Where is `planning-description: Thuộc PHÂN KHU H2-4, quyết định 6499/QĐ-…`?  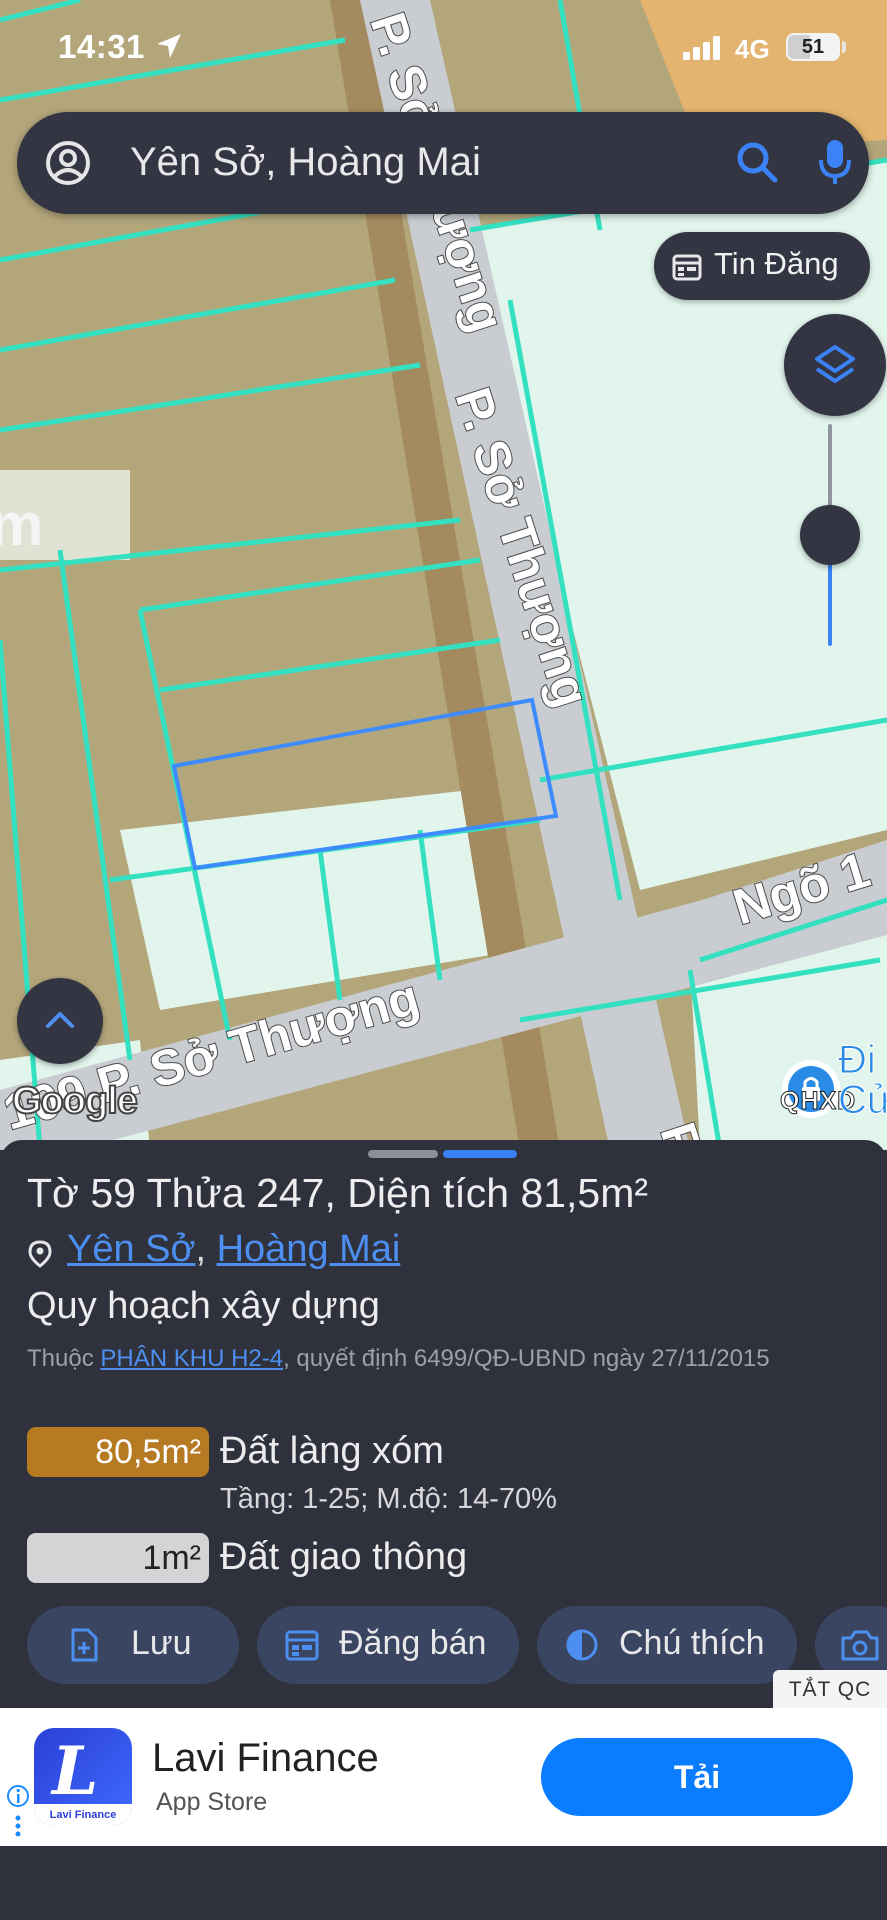 planning-description: Thuộc PHÂN KHU H2-4, quyết định 6499/QĐ-… is located at coordinates (437, 1359).